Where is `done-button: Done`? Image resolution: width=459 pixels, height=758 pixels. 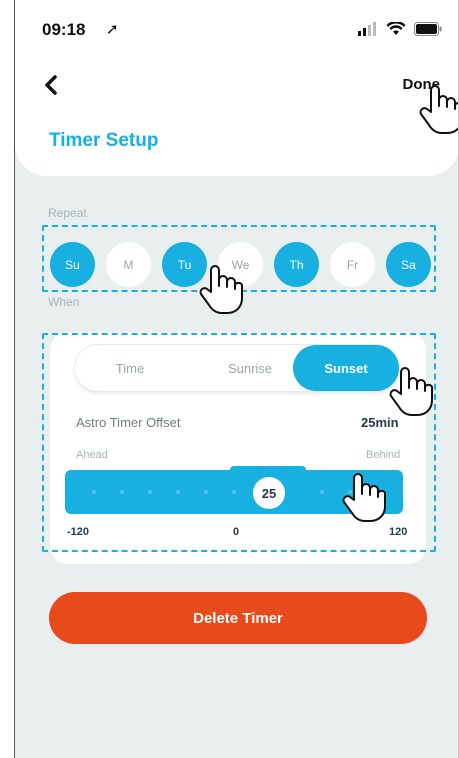
done-button: Done is located at coordinates (422, 84).